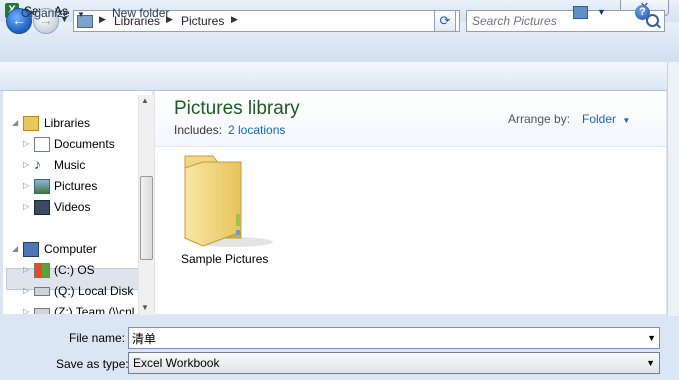 This screenshot has height=380, width=679. I want to click on network-drive-icon, so click(42, 311).